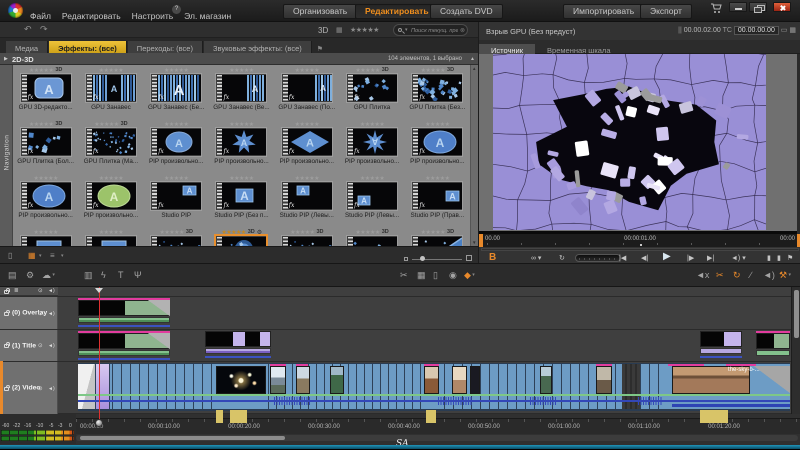 This screenshot has width=800, height=450. I want to click on list-view-icon: ≡, so click(52, 255).